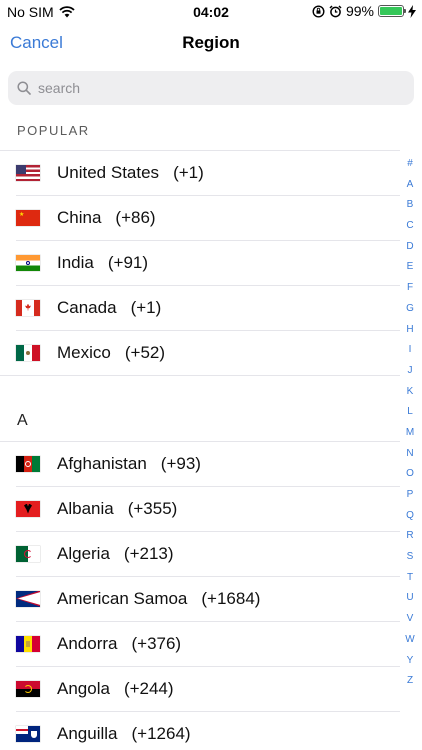 The width and height of the screenshot is (422, 750). What do you see at coordinates (200, 688) in the screenshot?
I see `list-item-angola: Angola (+244)` at bounding box center [200, 688].